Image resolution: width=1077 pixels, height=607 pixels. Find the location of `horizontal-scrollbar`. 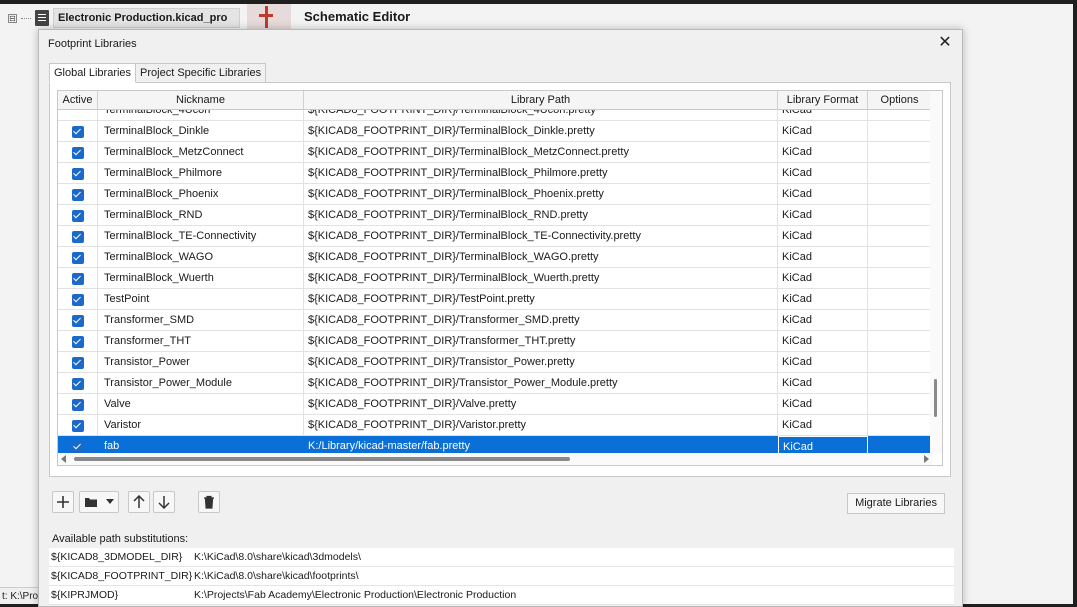

horizontal-scrollbar is located at coordinates (495, 459).